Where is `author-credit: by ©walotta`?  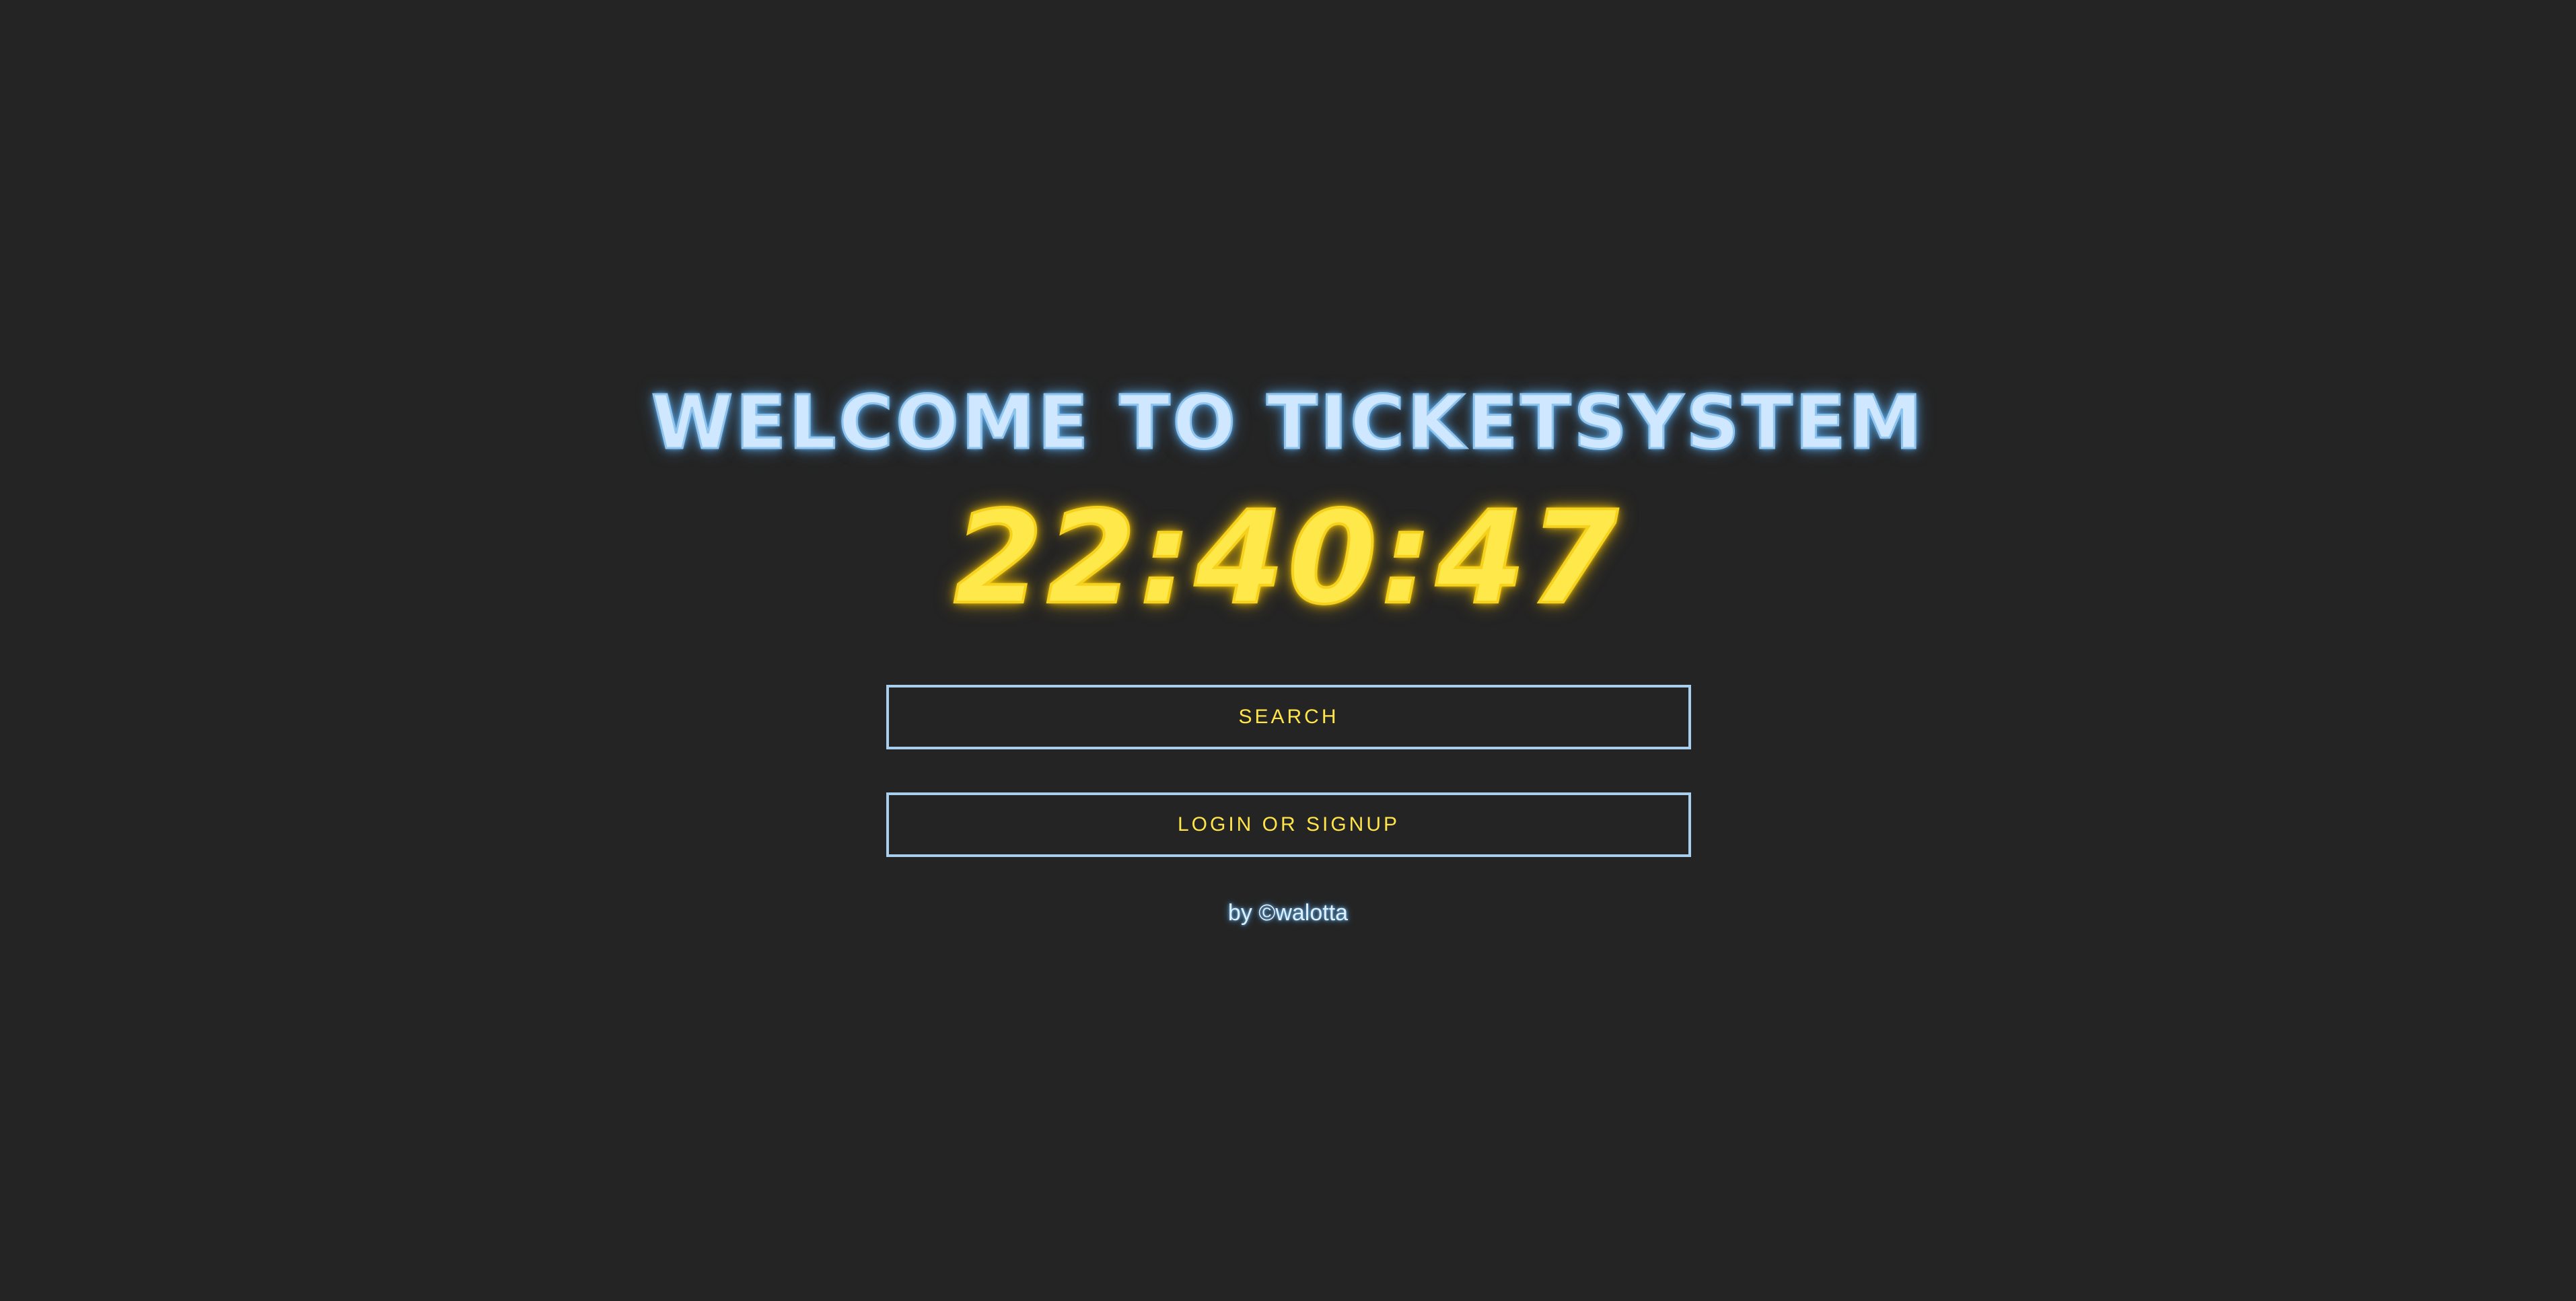 author-credit: by ©walotta is located at coordinates (1288, 913).